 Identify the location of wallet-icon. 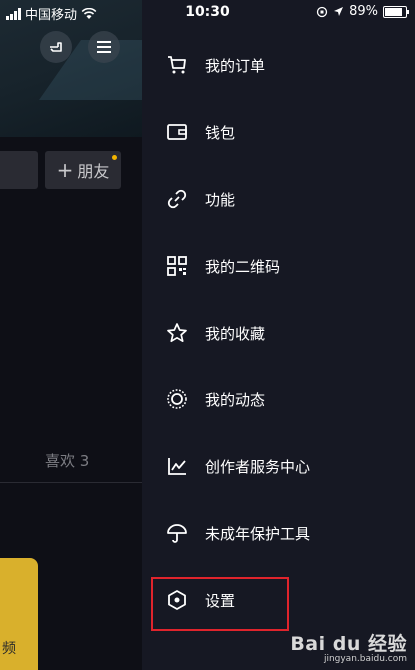
(177, 132).